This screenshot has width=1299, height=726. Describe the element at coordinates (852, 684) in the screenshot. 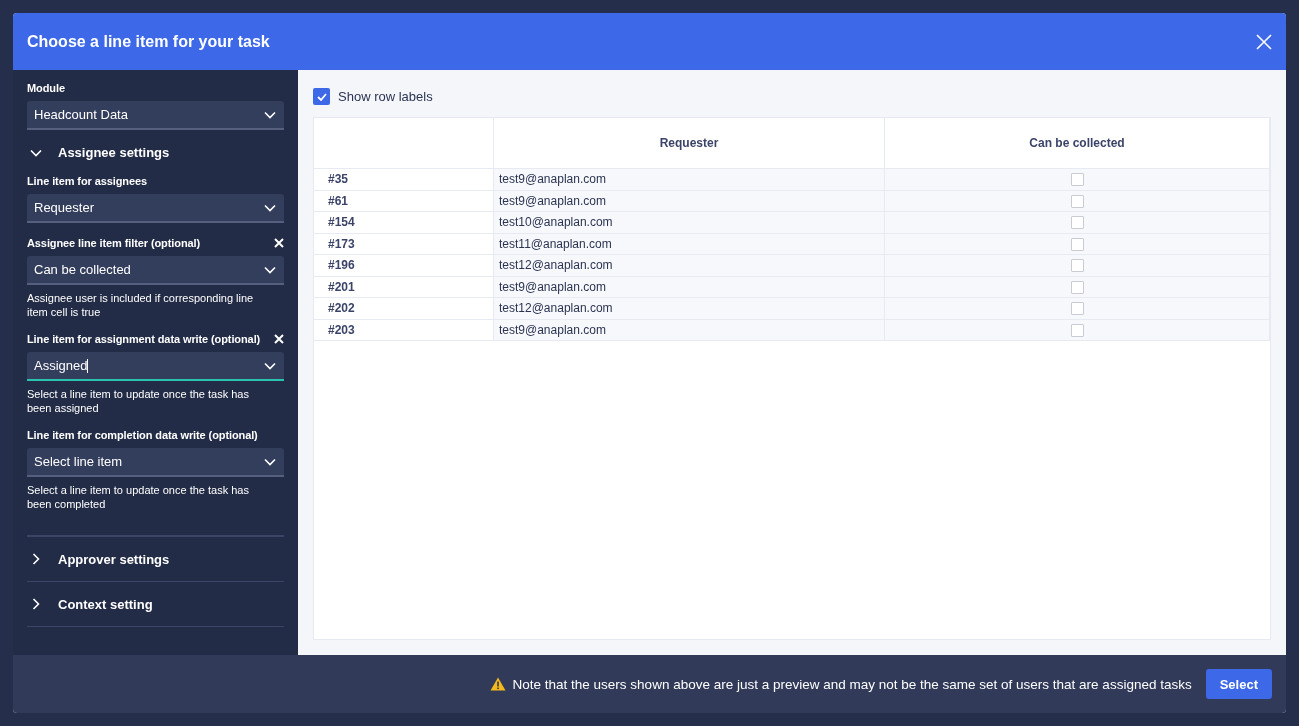

I see `note-text: Note that the users shown above are just a preview and may not be the same set of users that are assigned tasks` at that location.